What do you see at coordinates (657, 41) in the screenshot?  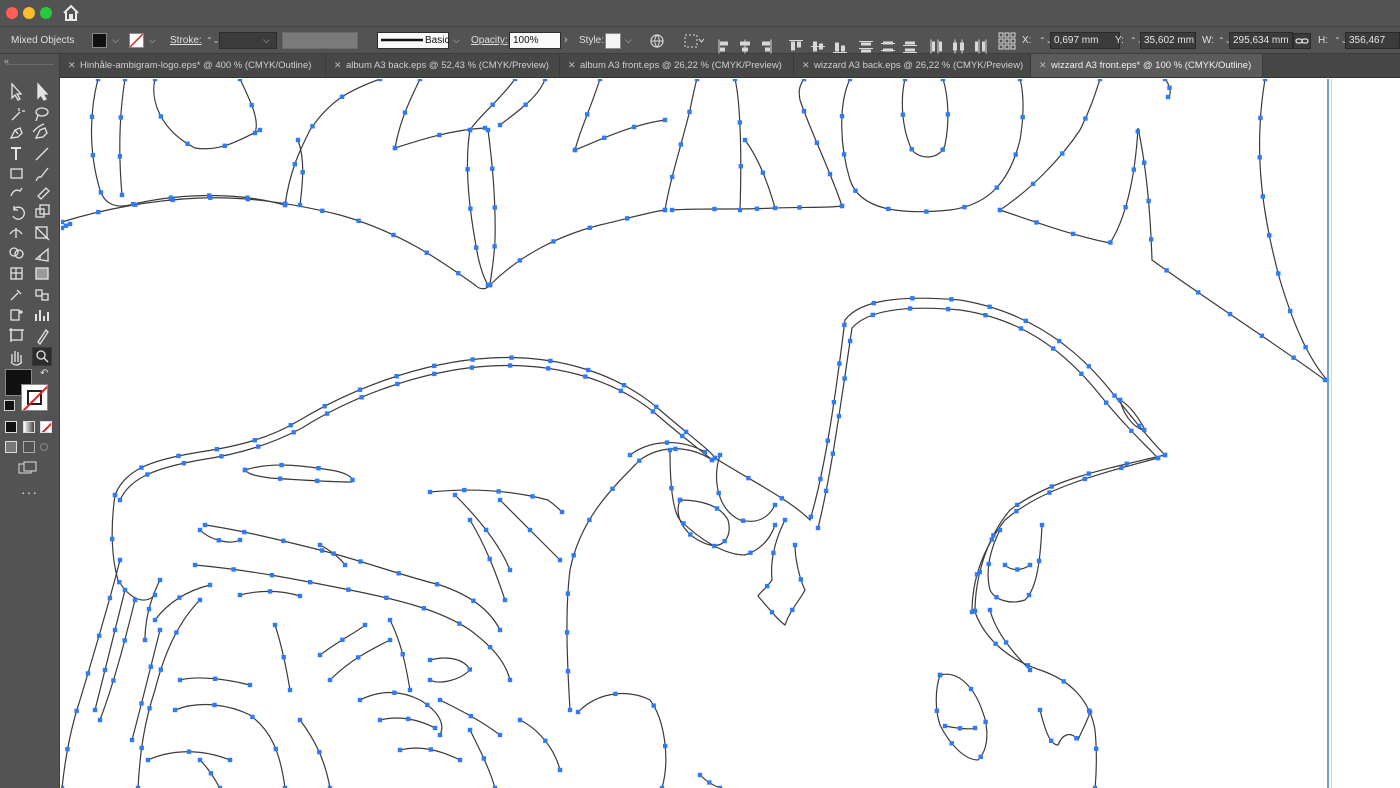 I see `recolor-artwork-icon` at bounding box center [657, 41].